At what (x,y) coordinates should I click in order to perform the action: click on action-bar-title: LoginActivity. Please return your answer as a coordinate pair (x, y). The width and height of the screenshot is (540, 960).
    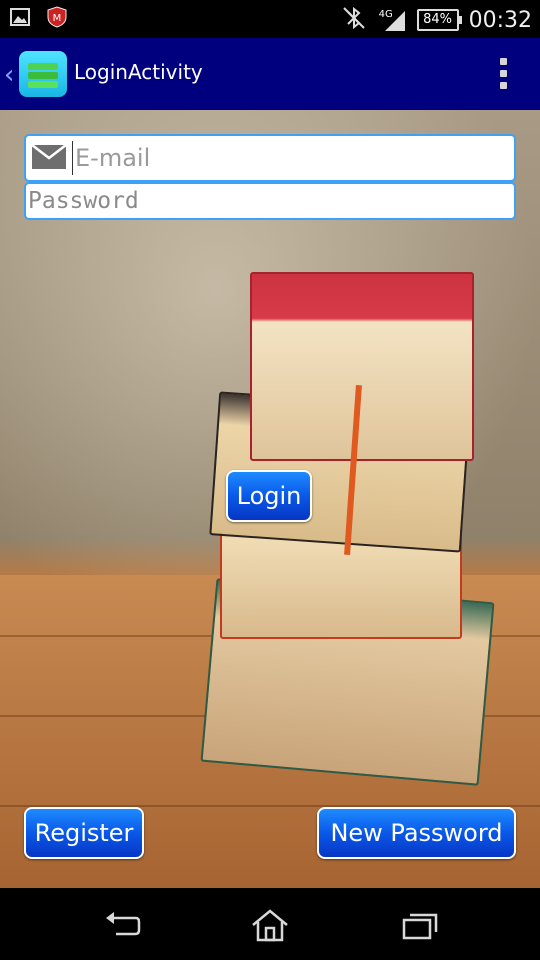
    Looking at the image, I should click on (138, 72).